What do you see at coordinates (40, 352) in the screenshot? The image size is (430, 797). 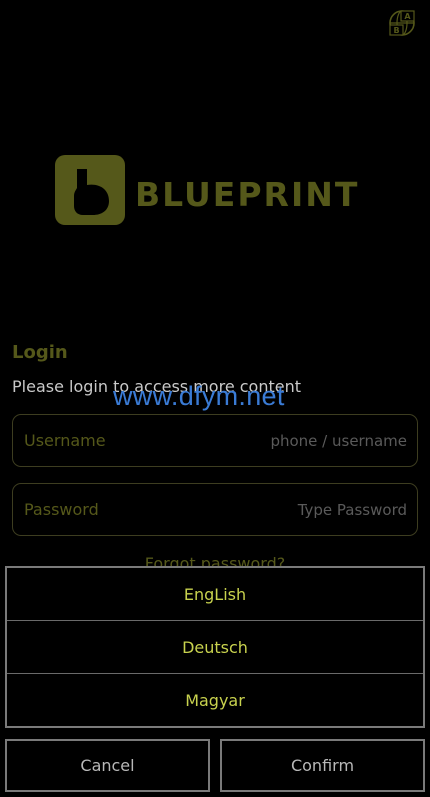 I see `login-title: Login` at bounding box center [40, 352].